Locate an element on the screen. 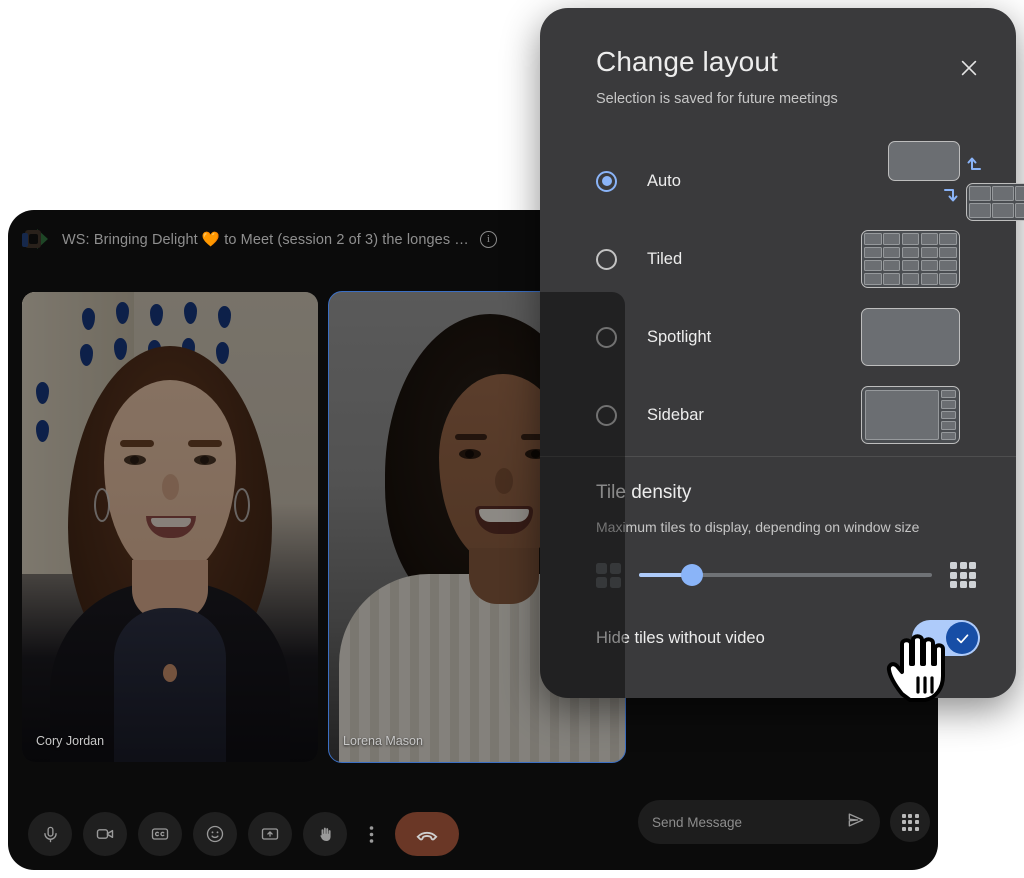 The height and width of the screenshot is (878, 1024). hide-tiles-label: Hide tiles without video is located at coordinates (680, 637).